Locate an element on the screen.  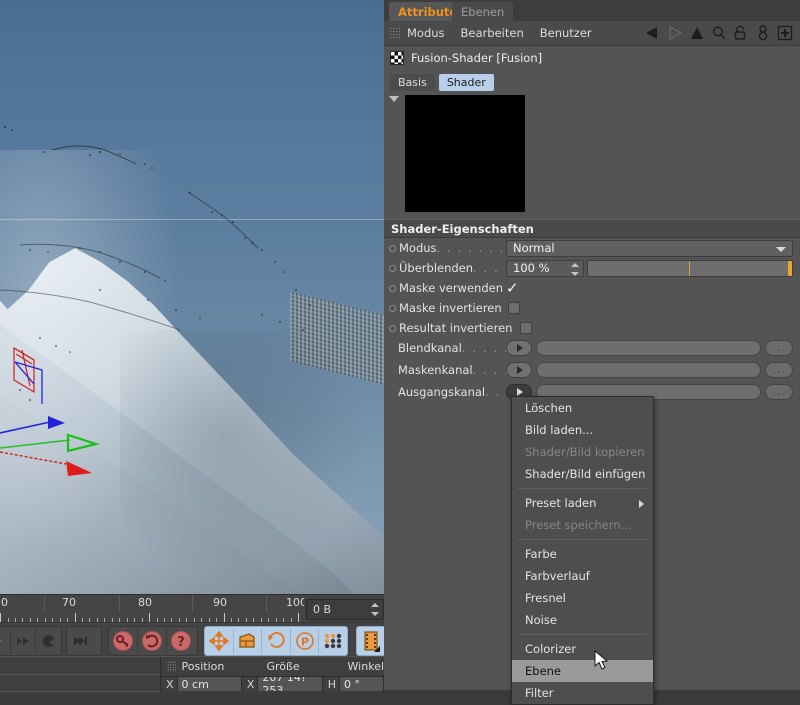
menu-item-farbverlauf: Farbverlauf is located at coordinates (582, 576).